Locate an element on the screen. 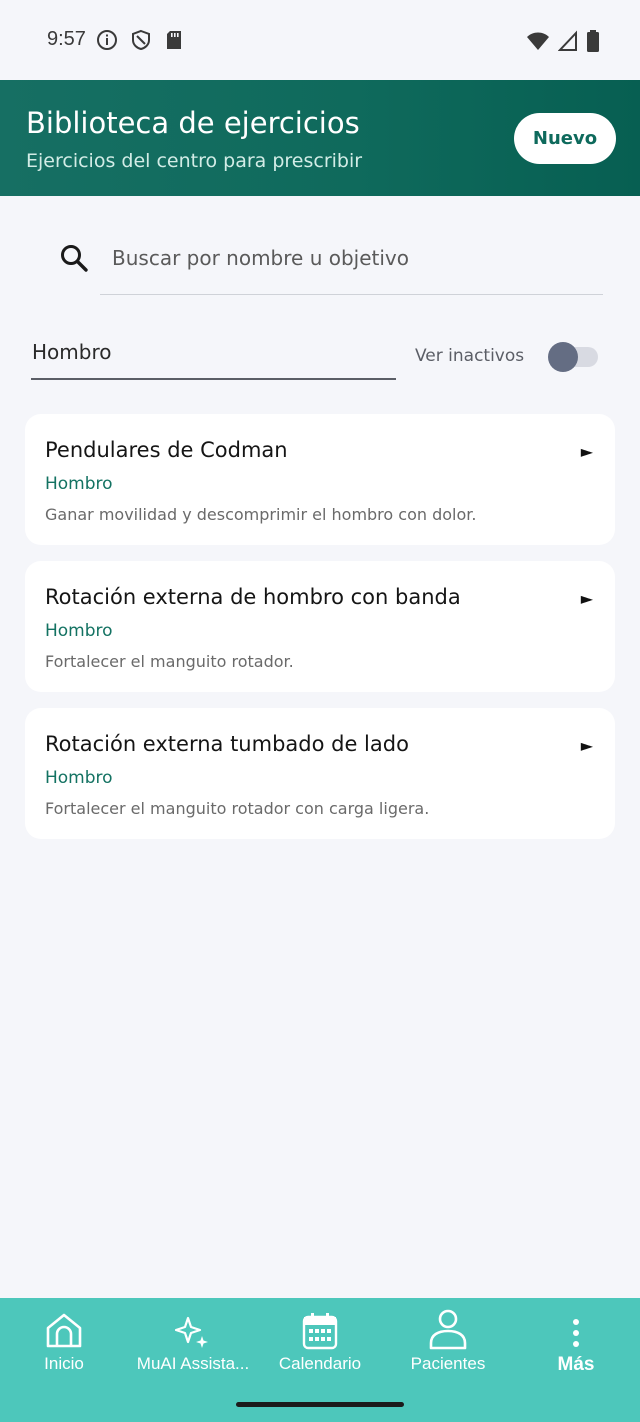  nav-item-calendario: Calendario is located at coordinates (320, 1338).